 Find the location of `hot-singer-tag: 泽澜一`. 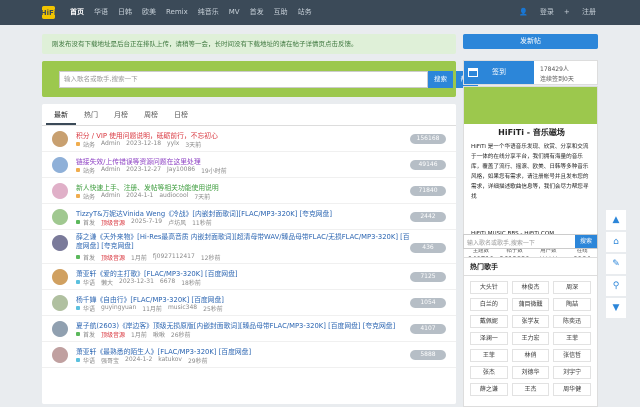

hot-singer-tag: 泽澜一 is located at coordinates (489, 338).